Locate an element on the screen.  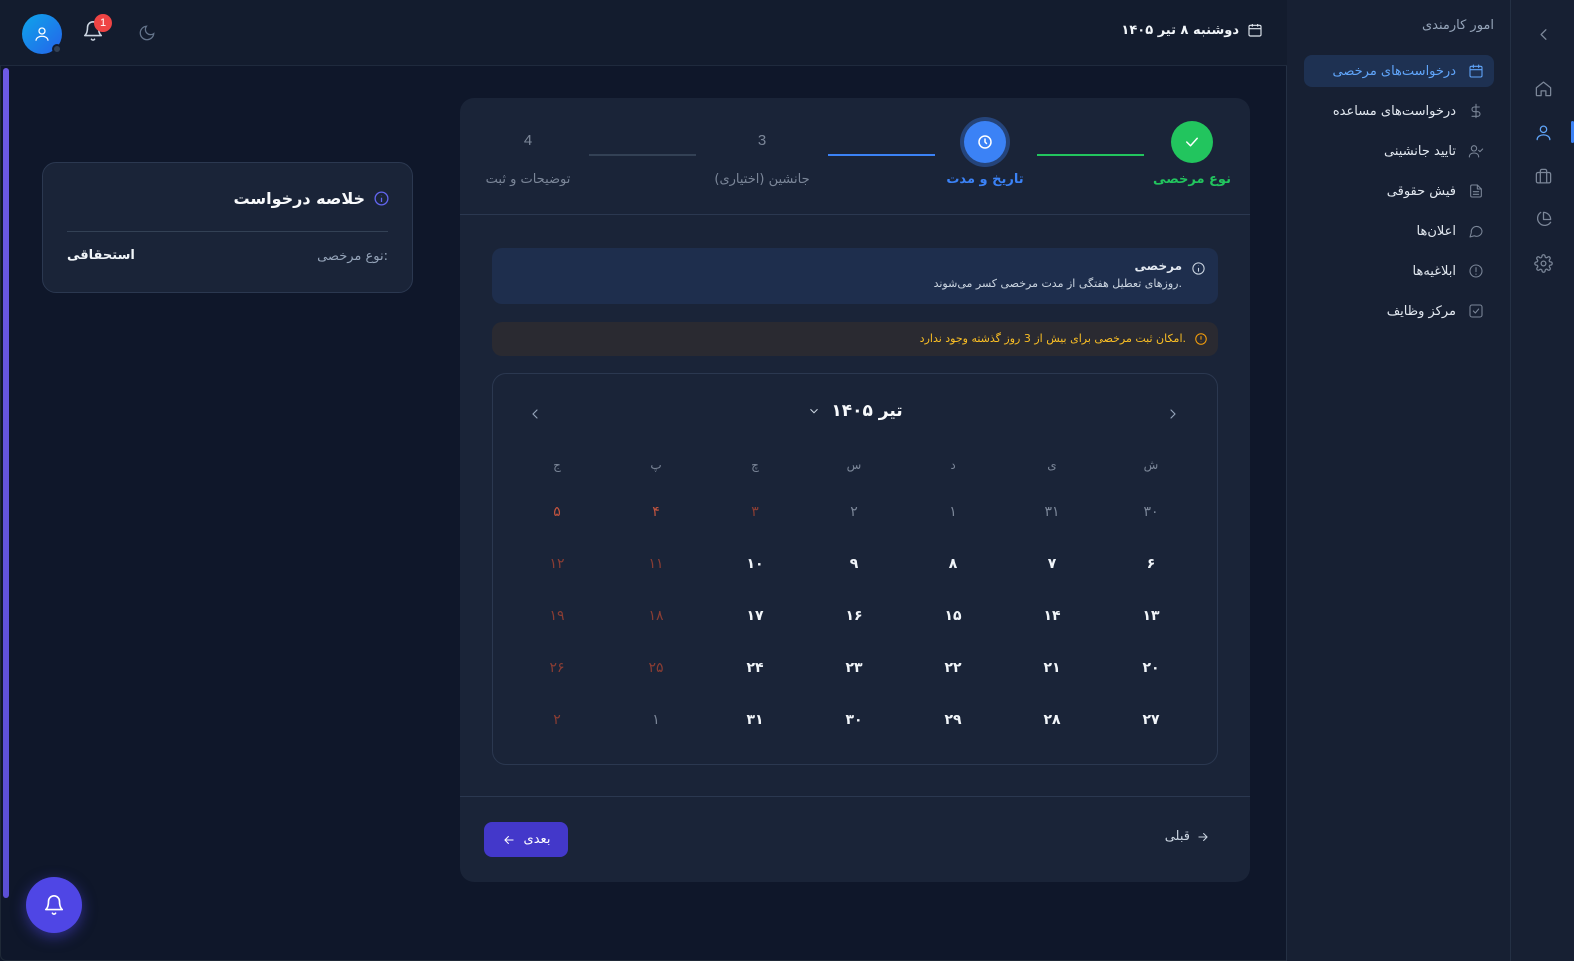
leave-type-value: استحقاقی is located at coordinates (101, 255).